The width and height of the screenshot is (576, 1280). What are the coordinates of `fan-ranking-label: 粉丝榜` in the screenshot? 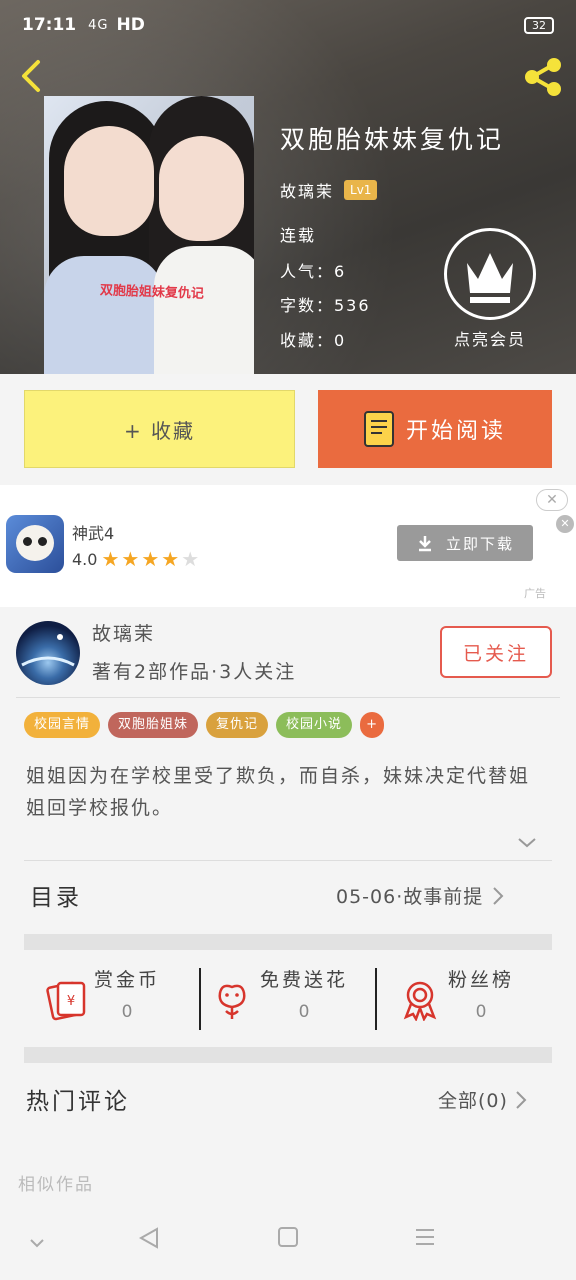 It's located at (481, 980).